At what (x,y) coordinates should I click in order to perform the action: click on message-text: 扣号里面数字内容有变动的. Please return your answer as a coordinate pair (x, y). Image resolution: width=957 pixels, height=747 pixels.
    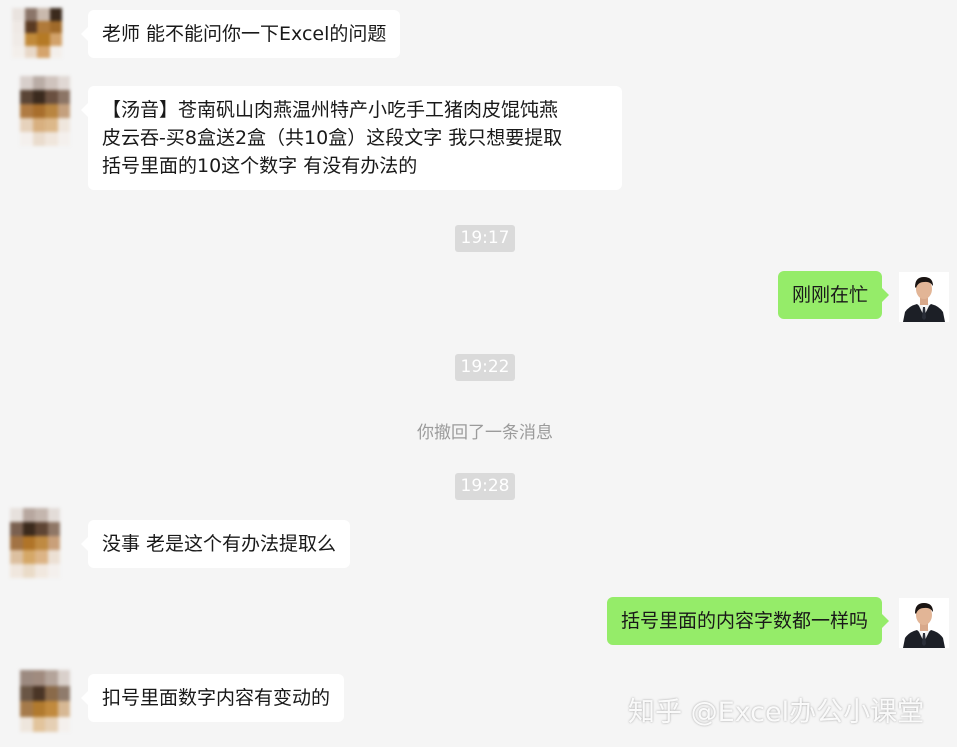
    Looking at the image, I should click on (216, 698).